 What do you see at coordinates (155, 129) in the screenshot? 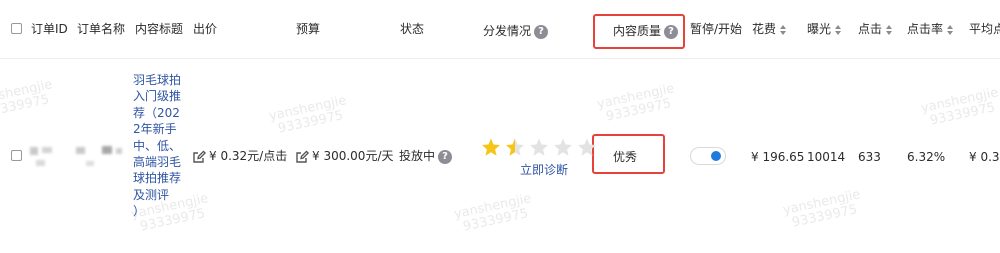
I see `title-line: 2年新手` at bounding box center [155, 129].